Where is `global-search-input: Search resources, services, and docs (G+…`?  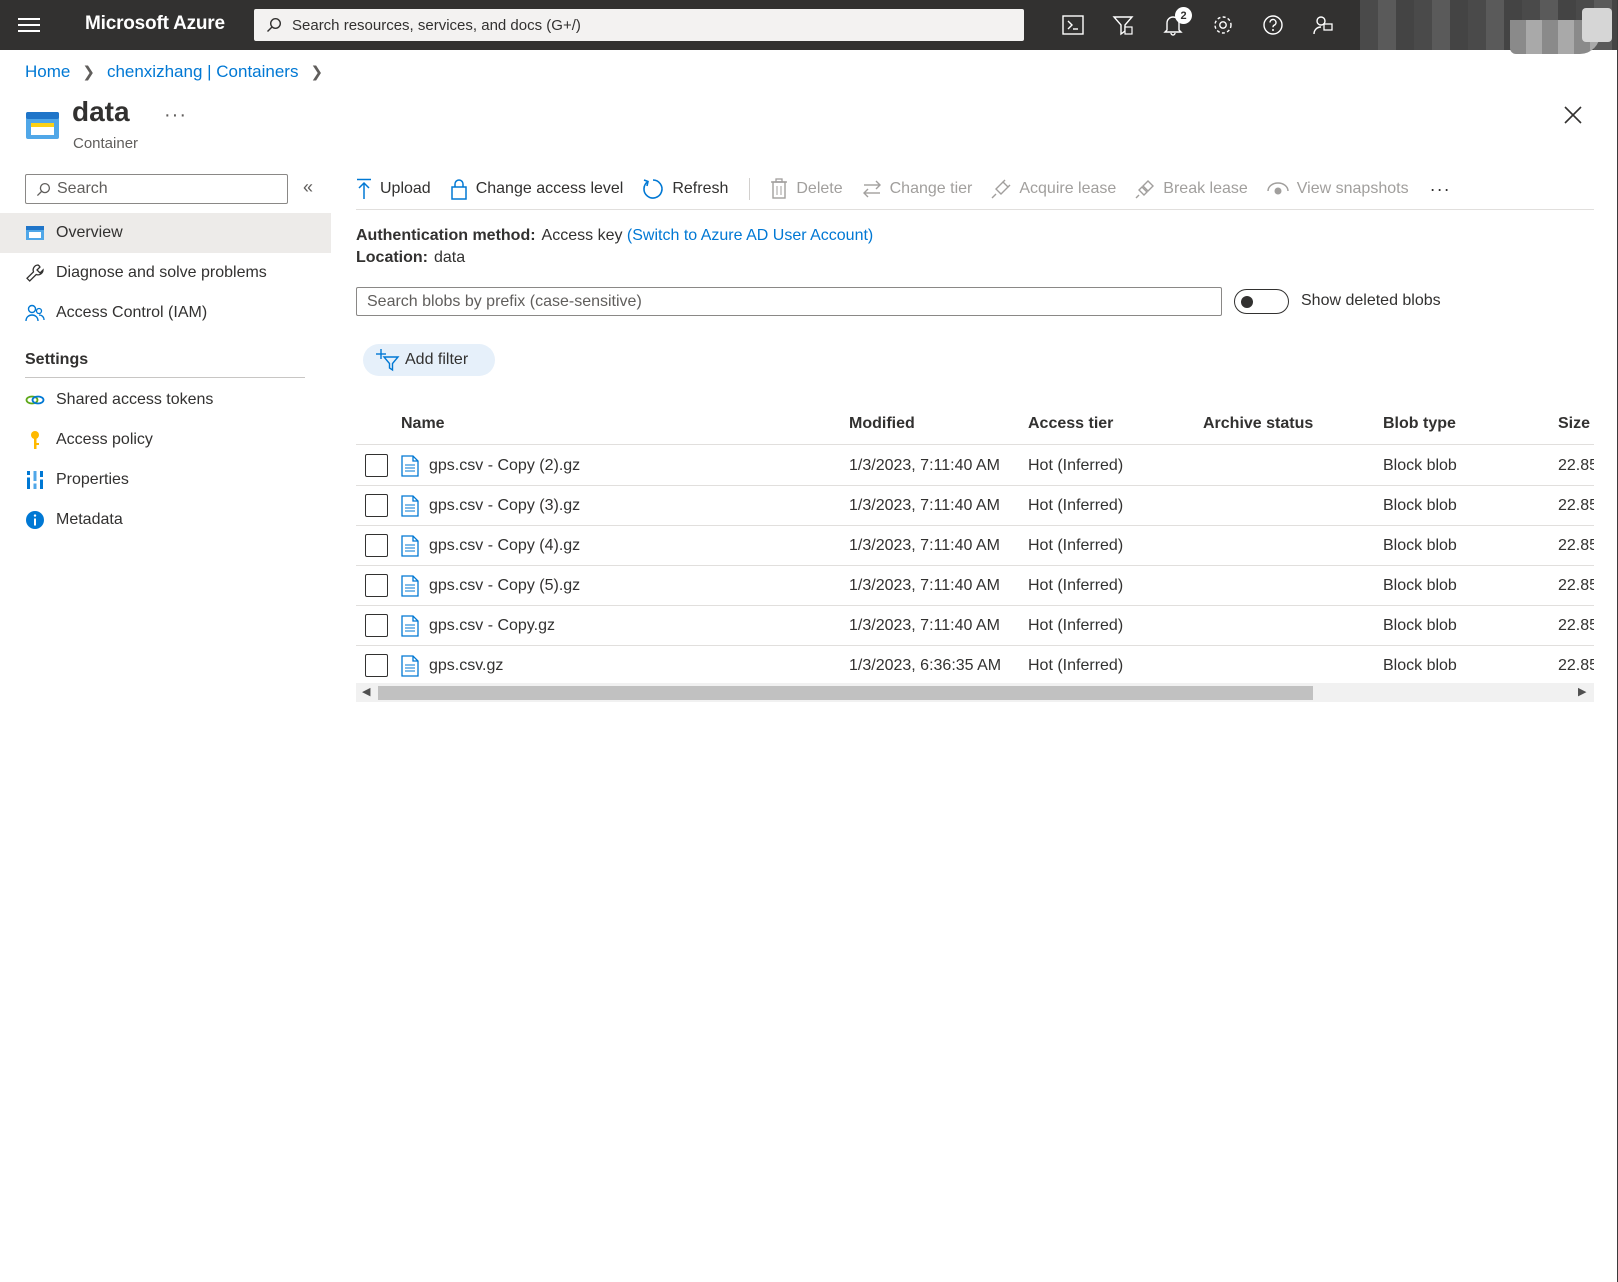
global-search-input: Search resources, services, and docs (G+… is located at coordinates (639, 25).